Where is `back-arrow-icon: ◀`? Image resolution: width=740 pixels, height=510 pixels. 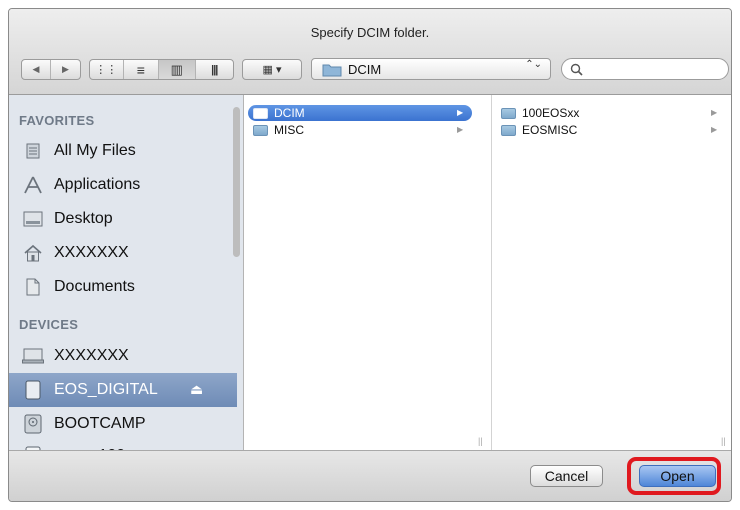 back-arrow-icon: ◀ is located at coordinates (36, 69).